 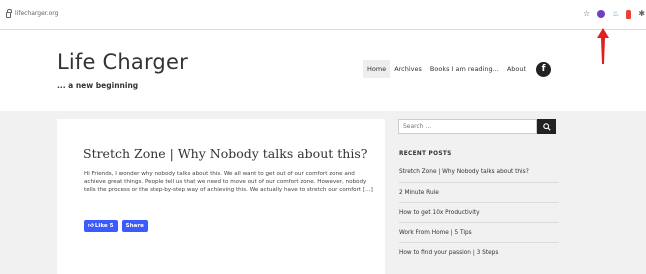 I want to click on like-label: Like 5, so click(x=104, y=226).